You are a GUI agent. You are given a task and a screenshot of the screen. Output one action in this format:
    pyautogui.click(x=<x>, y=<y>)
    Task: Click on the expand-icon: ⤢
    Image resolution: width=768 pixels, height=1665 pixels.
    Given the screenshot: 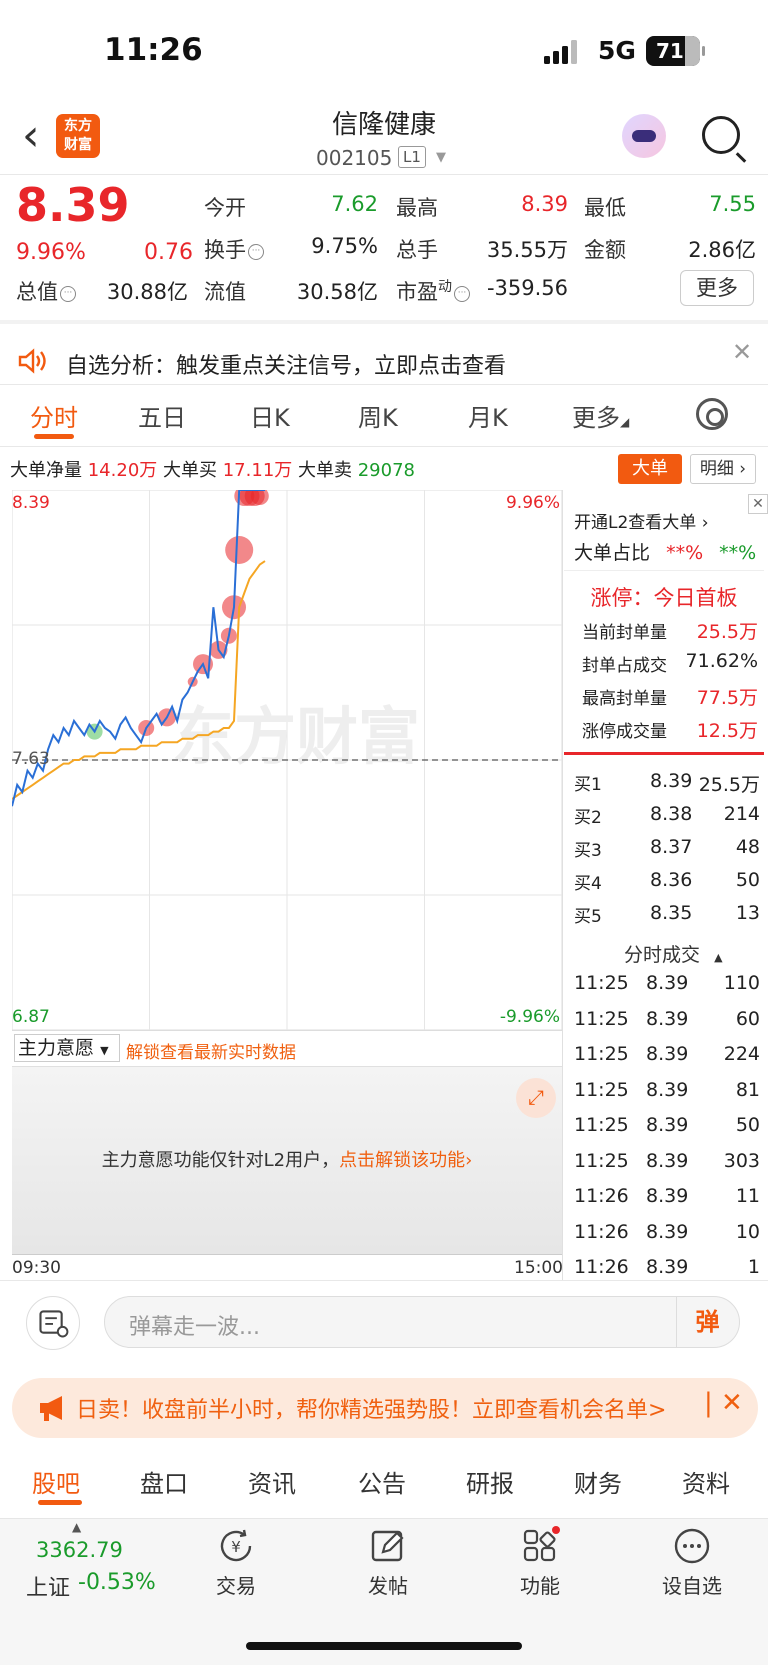 What is the action you would take?
    pyautogui.click(x=536, y=1098)
    